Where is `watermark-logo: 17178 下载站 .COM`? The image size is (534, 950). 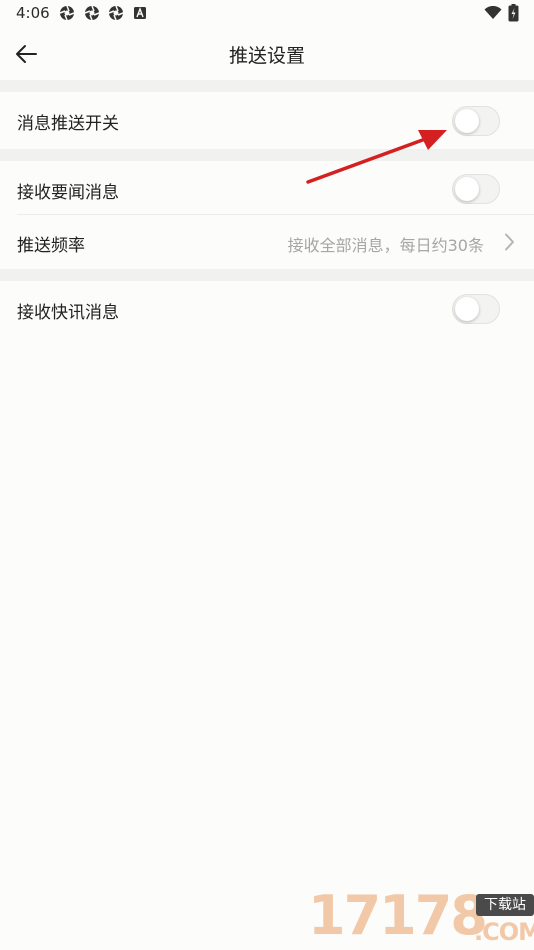
watermark-logo: 17178 下载站 .COM is located at coordinates (421, 916).